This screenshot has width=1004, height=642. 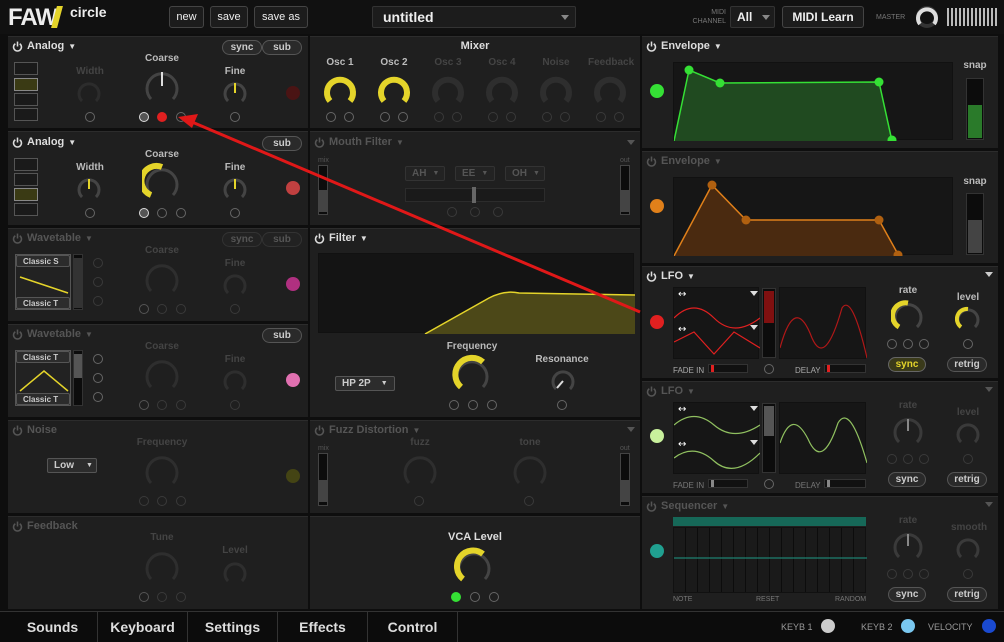 What do you see at coordinates (235, 405) in the screenshot?
I see `osc4-fine-mod` at bounding box center [235, 405].